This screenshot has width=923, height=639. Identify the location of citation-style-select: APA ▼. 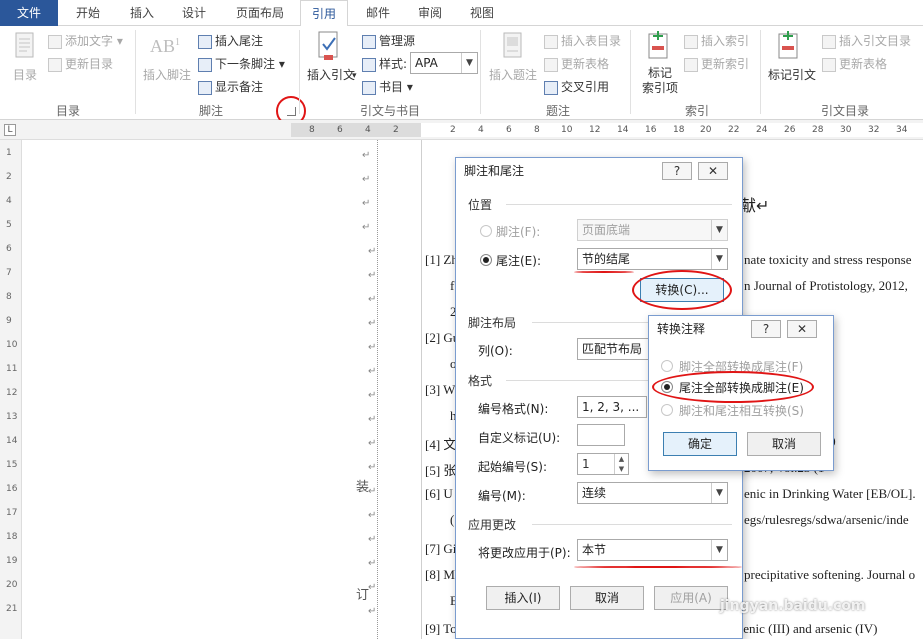
(444, 63).